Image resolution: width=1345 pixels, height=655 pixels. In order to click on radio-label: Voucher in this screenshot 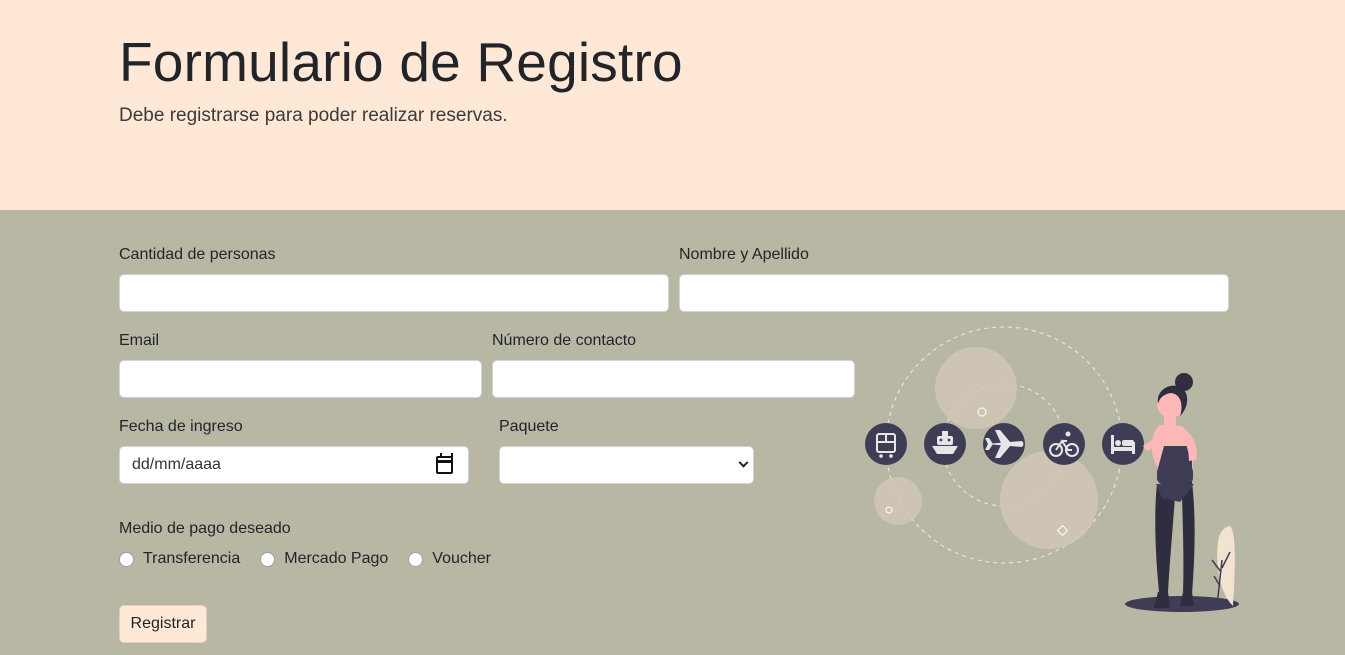, I will do `click(462, 558)`.